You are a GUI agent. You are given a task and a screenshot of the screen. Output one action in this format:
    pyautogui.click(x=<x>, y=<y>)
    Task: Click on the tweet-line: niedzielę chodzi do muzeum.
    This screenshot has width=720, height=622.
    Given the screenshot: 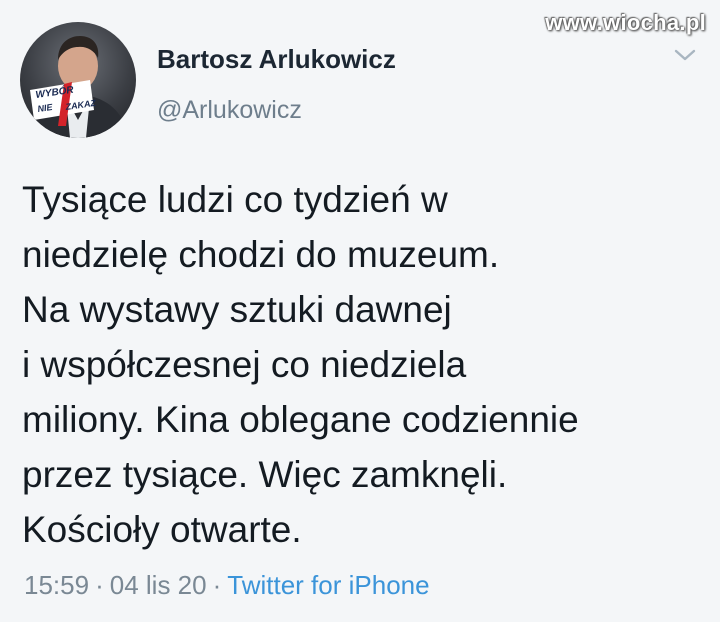 What is the action you would take?
    pyautogui.click(x=261, y=254)
    